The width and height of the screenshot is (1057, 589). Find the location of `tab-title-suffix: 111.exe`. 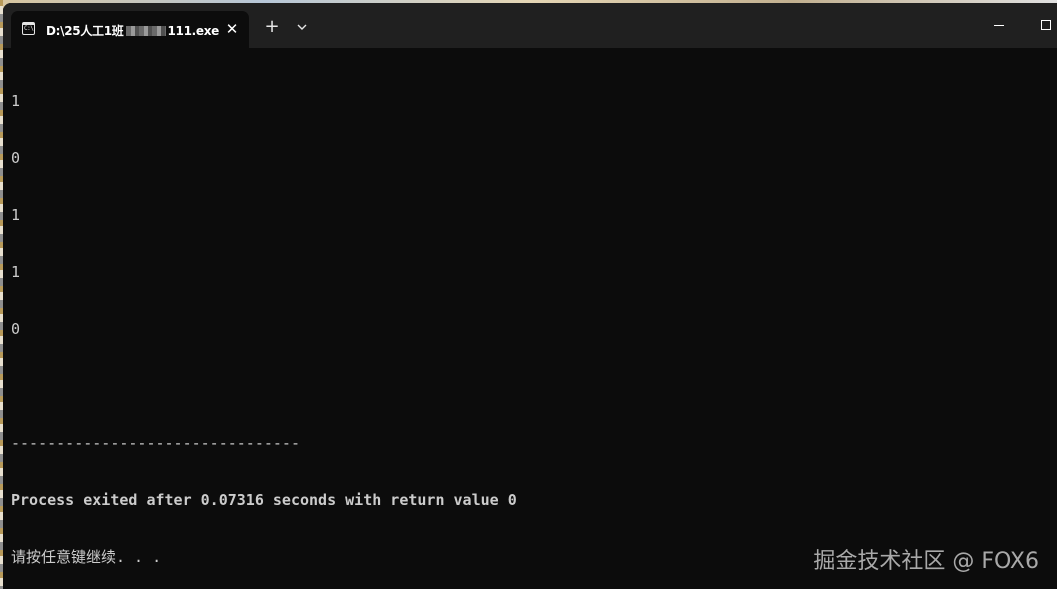

tab-title-suffix: 111.exe is located at coordinates (193, 31).